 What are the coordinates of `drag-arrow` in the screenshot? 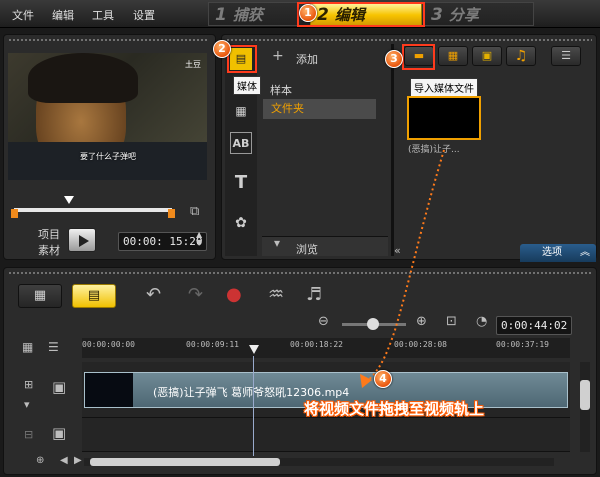 It's located at (402, 268).